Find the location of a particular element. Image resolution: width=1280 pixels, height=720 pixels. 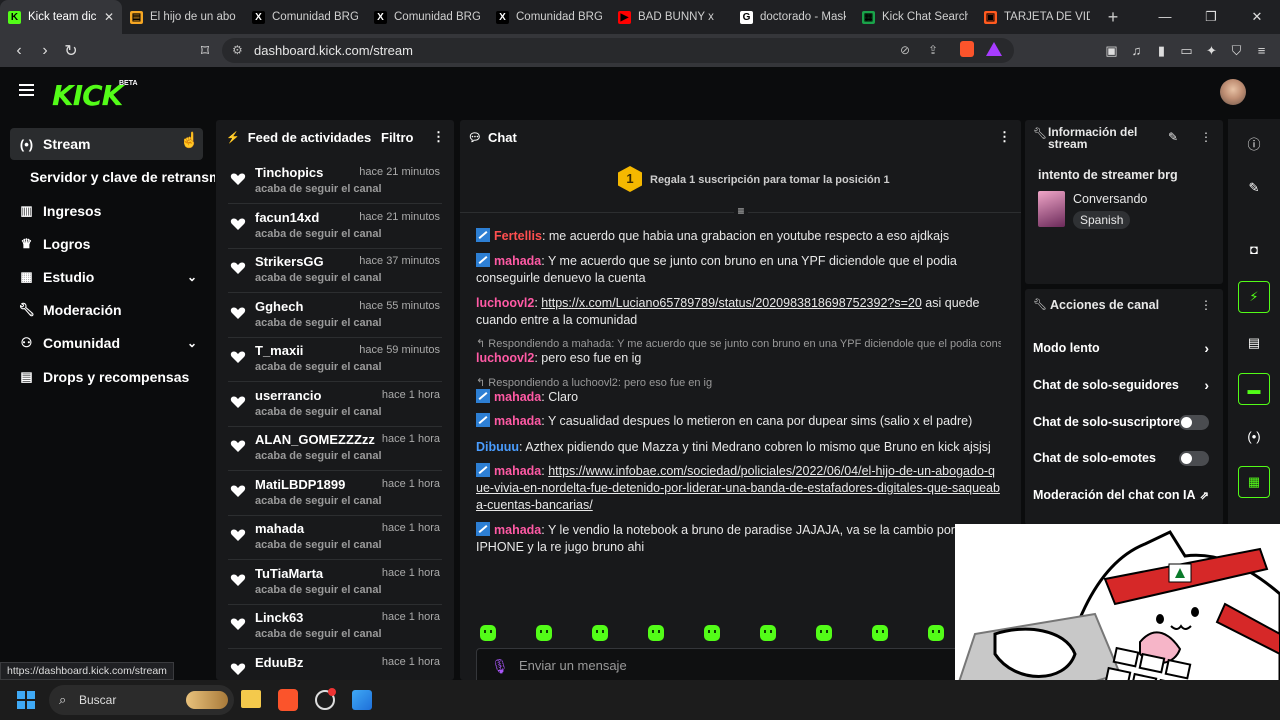

vpn-icon: ⛉ is located at coordinates (1236, 51).